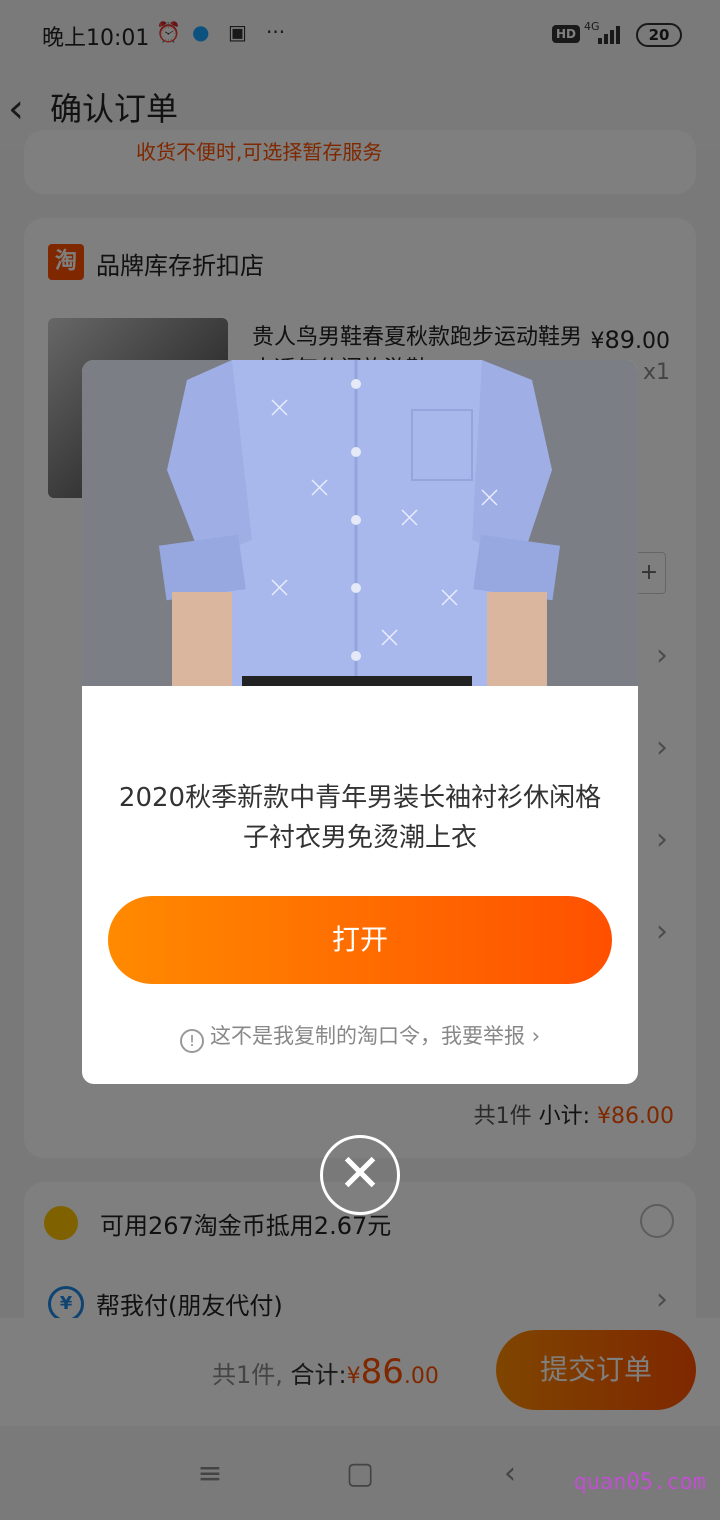  What do you see at coordinates (367, 1036) in the screenshot?
I see `report-text: 这不是我复制的淘口令，我要举报` at bounding box center [367, 1036].